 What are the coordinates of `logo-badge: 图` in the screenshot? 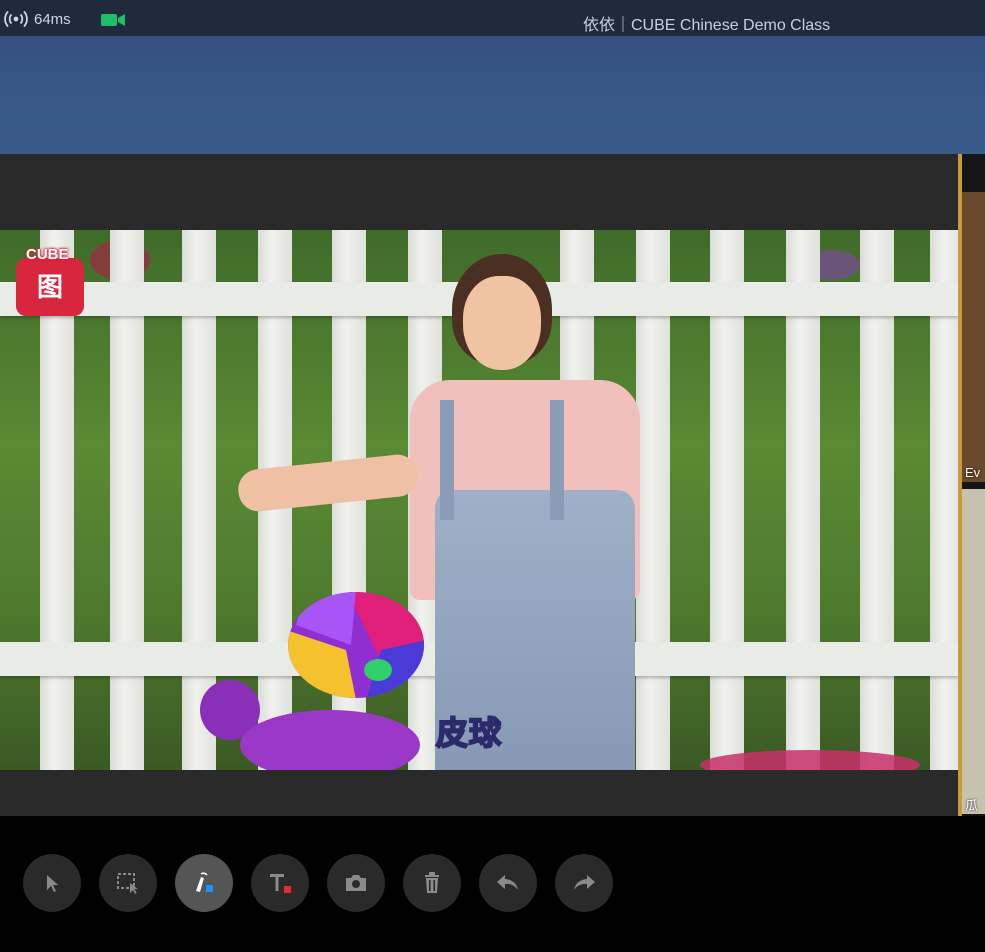 It's located at (50, 287).